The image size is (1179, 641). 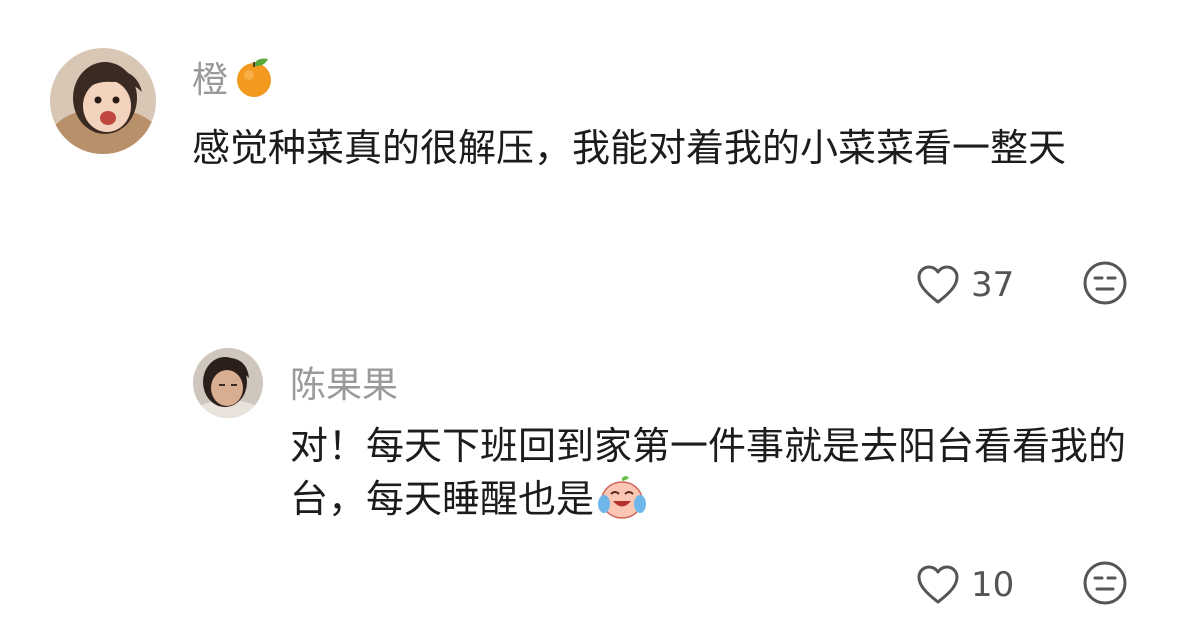 What do you see at coordinates (964, 285) in the screenshot?
I see `like-button: 37` at bounding box center [964, 285].